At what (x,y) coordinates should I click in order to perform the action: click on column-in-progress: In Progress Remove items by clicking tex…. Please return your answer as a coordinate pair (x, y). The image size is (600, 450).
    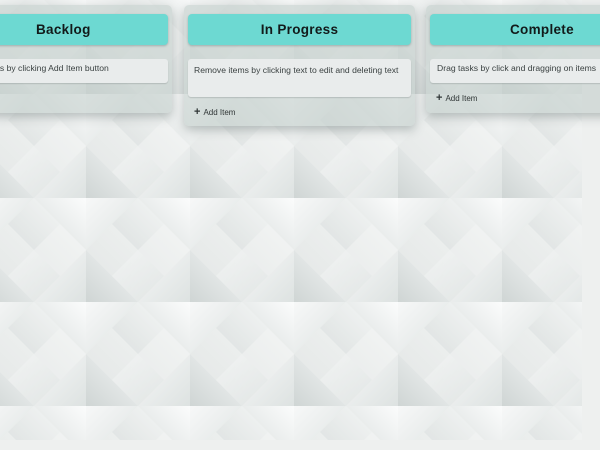
    Looking at the image, I should click on (299, 65).